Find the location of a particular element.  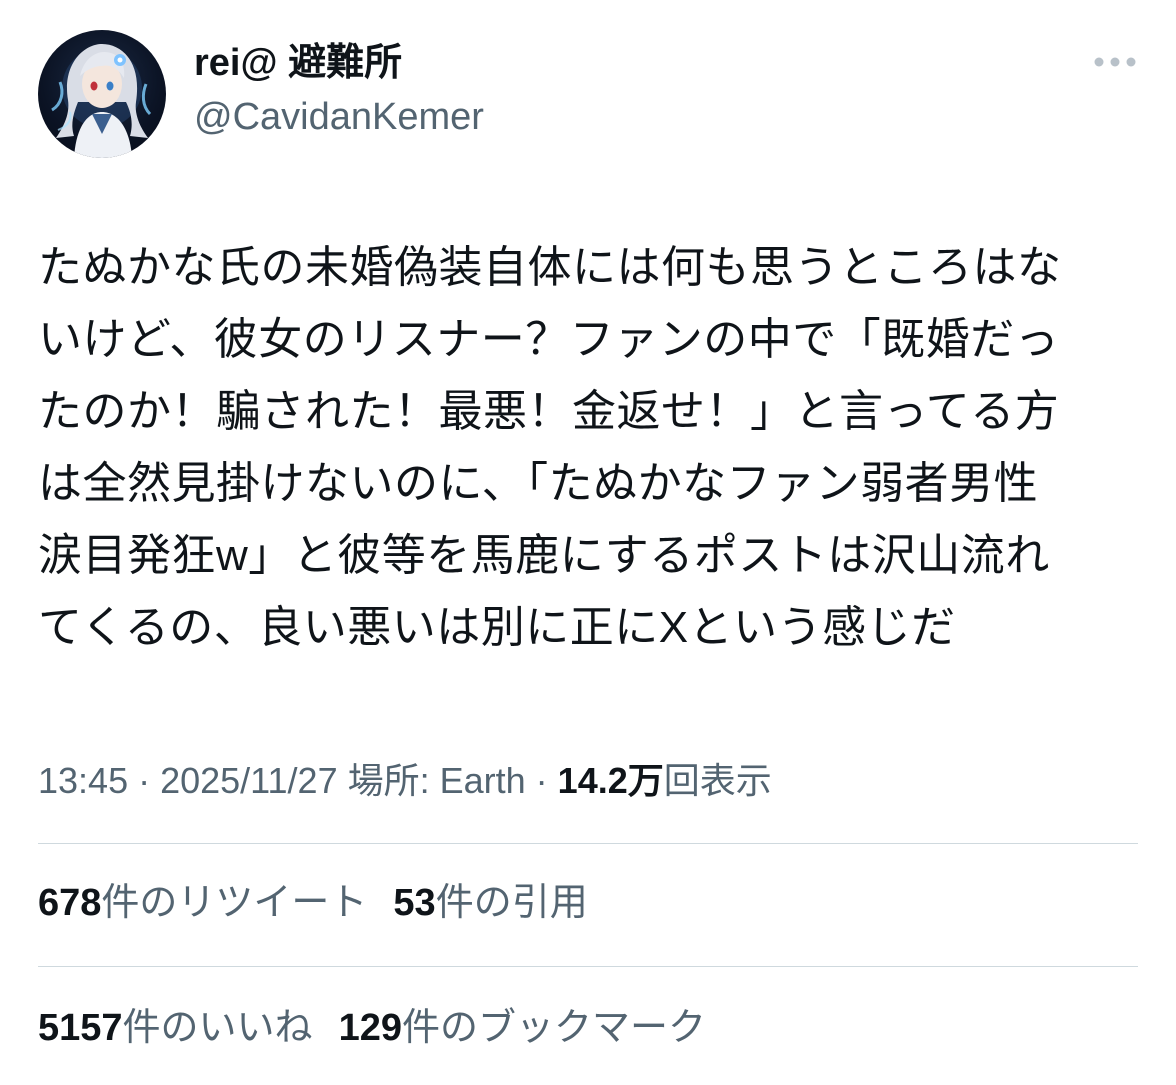

likes-count: 5157 is located at coordinates (80, 1028).